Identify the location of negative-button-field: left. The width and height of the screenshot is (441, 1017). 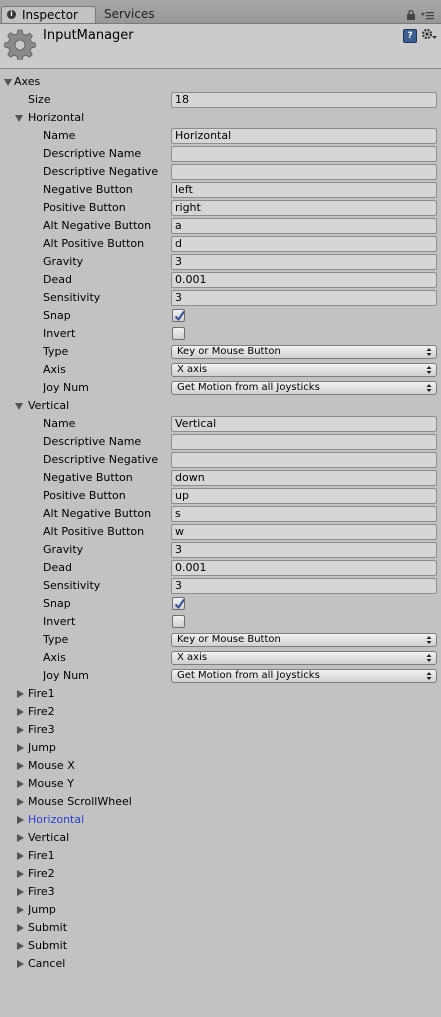
(304, 190).